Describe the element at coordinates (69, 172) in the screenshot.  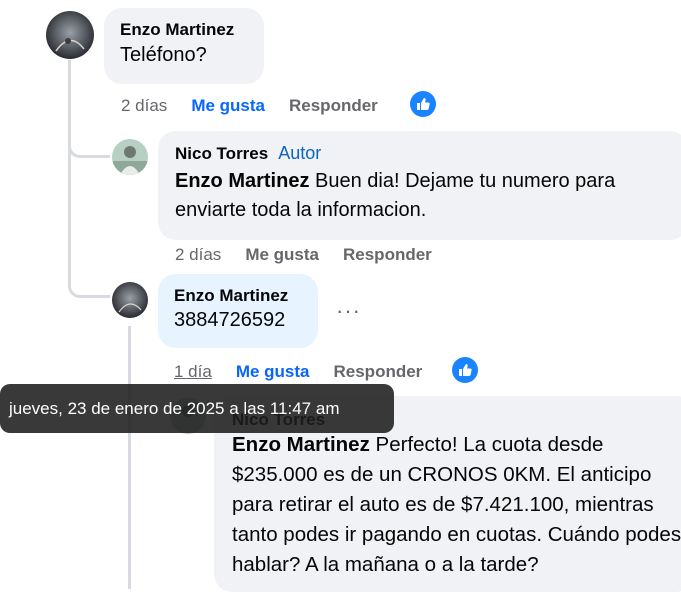
I see `thread-line-main` at that location.